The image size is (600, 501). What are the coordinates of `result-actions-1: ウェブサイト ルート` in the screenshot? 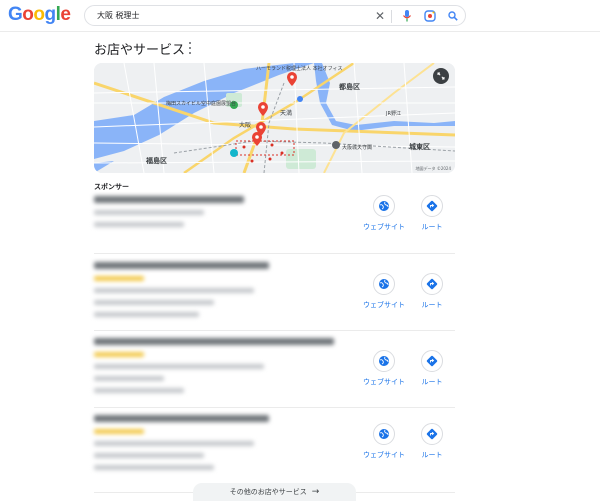 It's located at (415, 215).